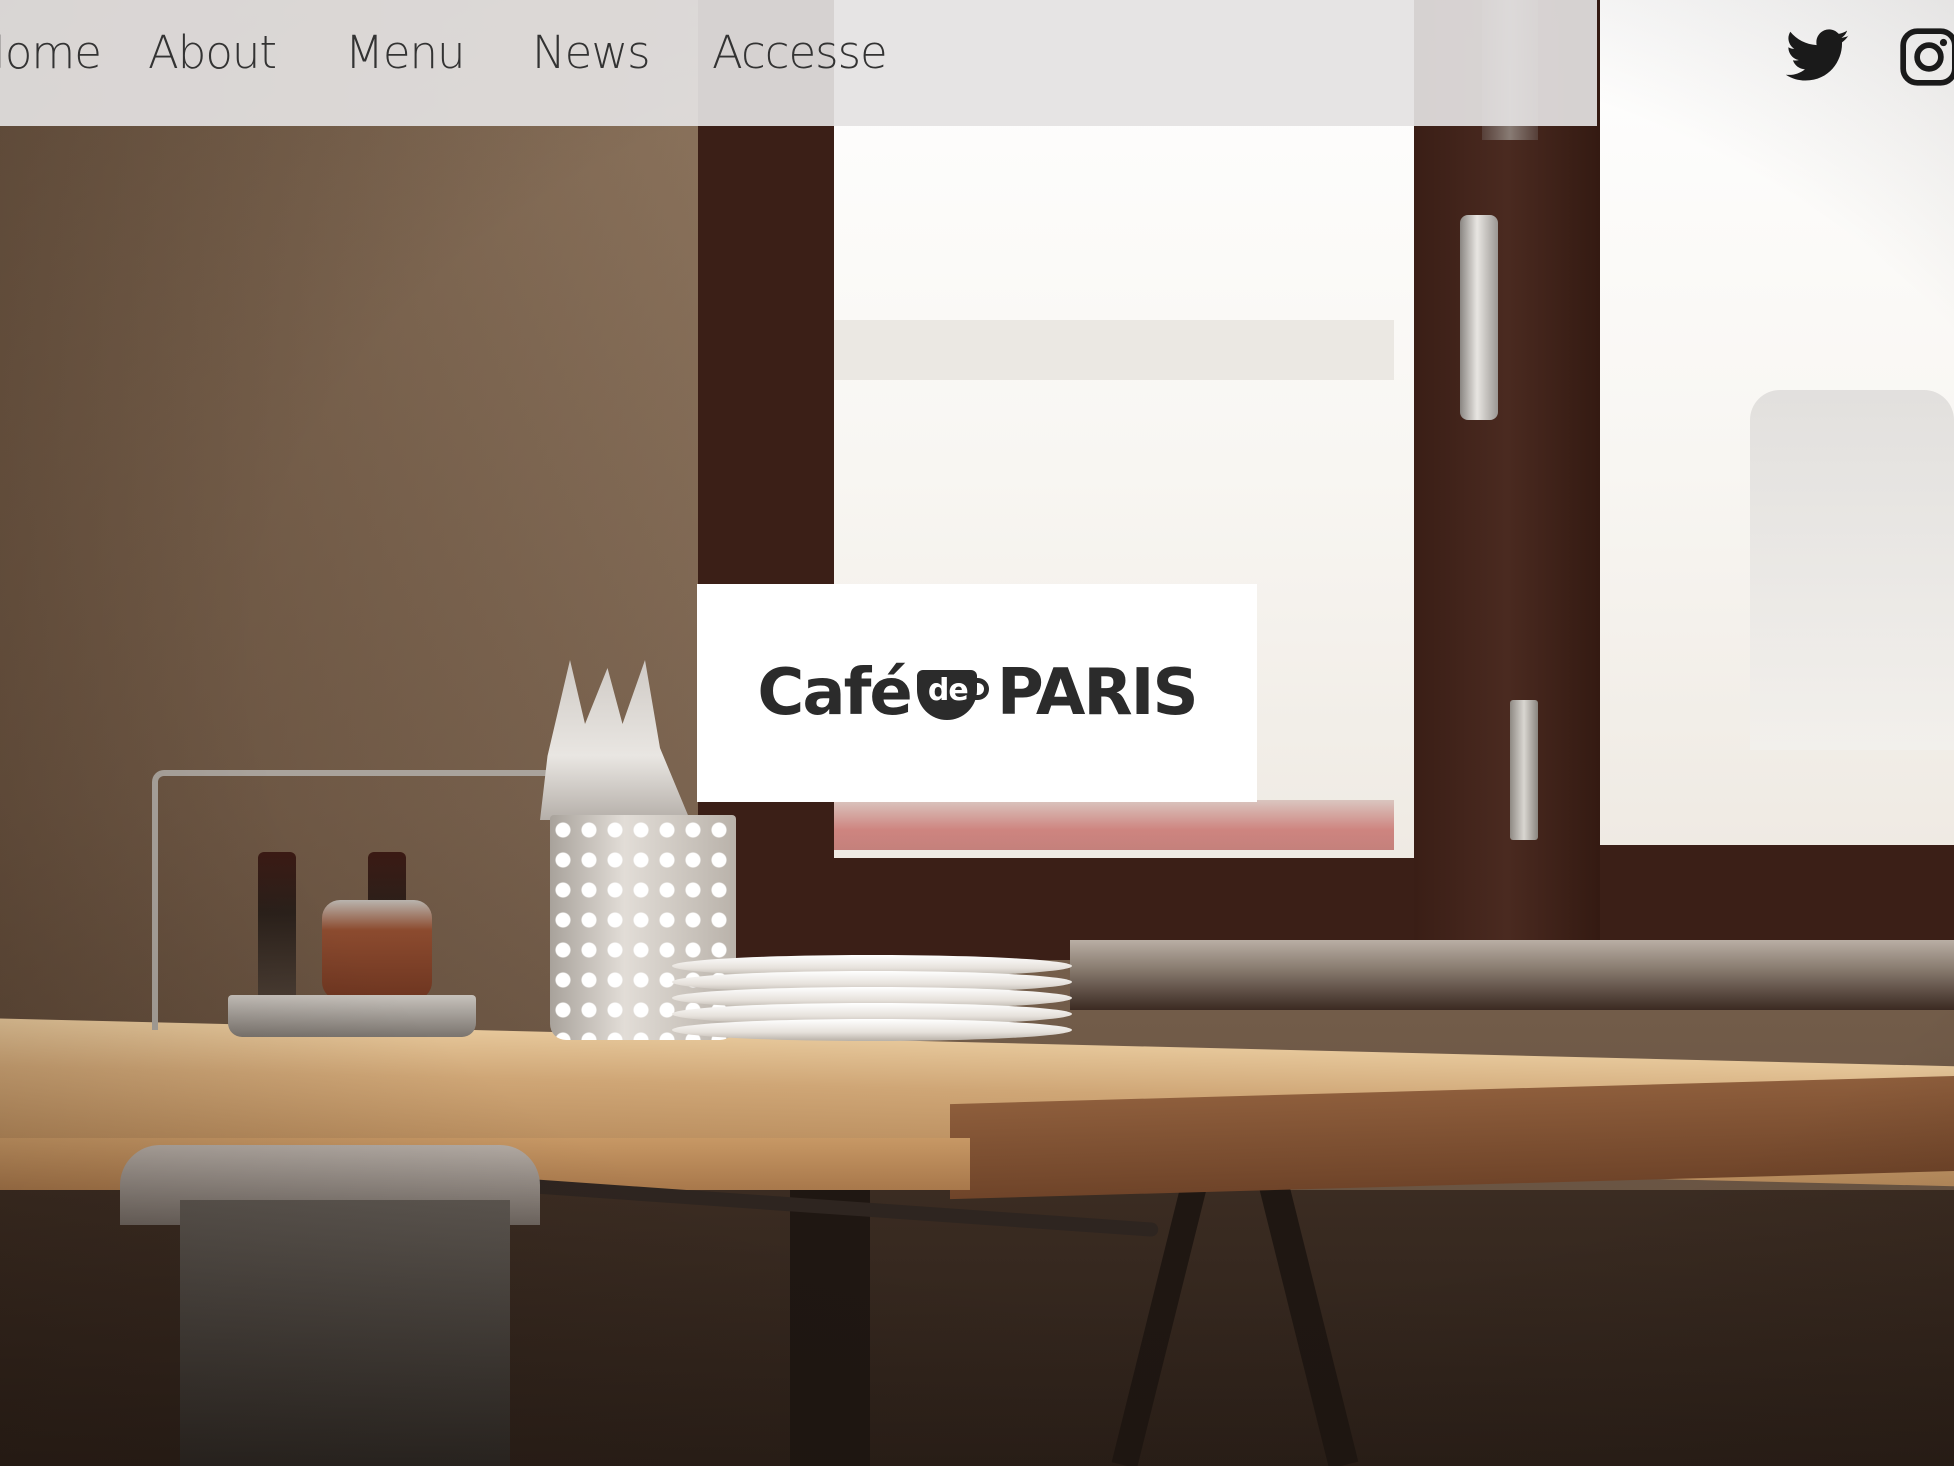 This screenshot has height=1466, width=1954. What do you see at coordinates (1097, 693) in the screenshot?
I see `logo-word-paris: PARIS` at bounding box center [1097, 693].